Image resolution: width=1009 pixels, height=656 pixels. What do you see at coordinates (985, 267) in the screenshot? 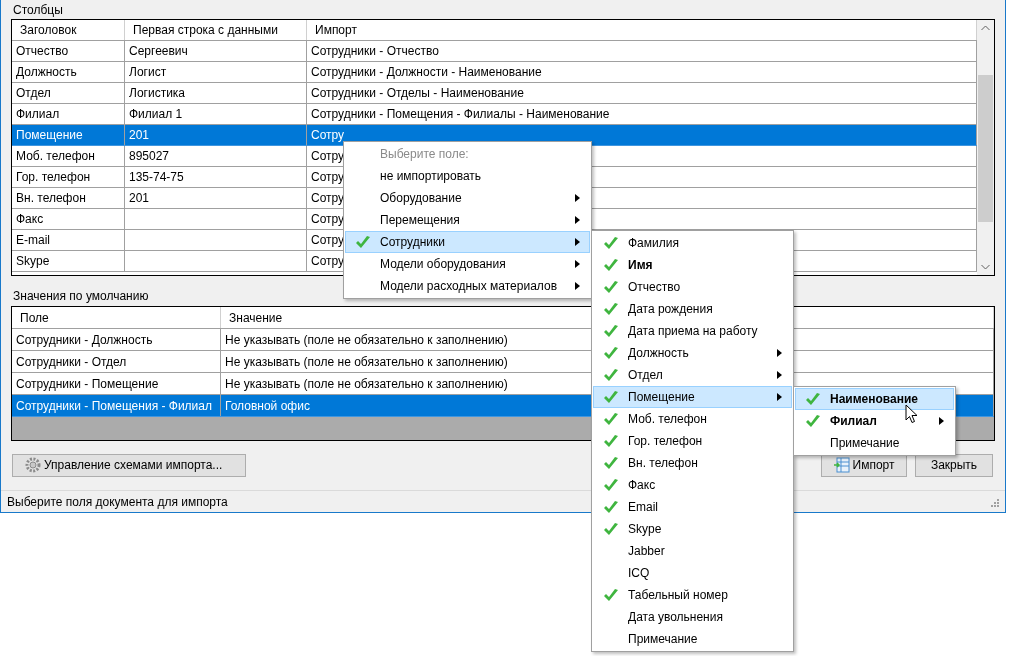
I see `scroll-down-icon` at bounding box center [985, 267].